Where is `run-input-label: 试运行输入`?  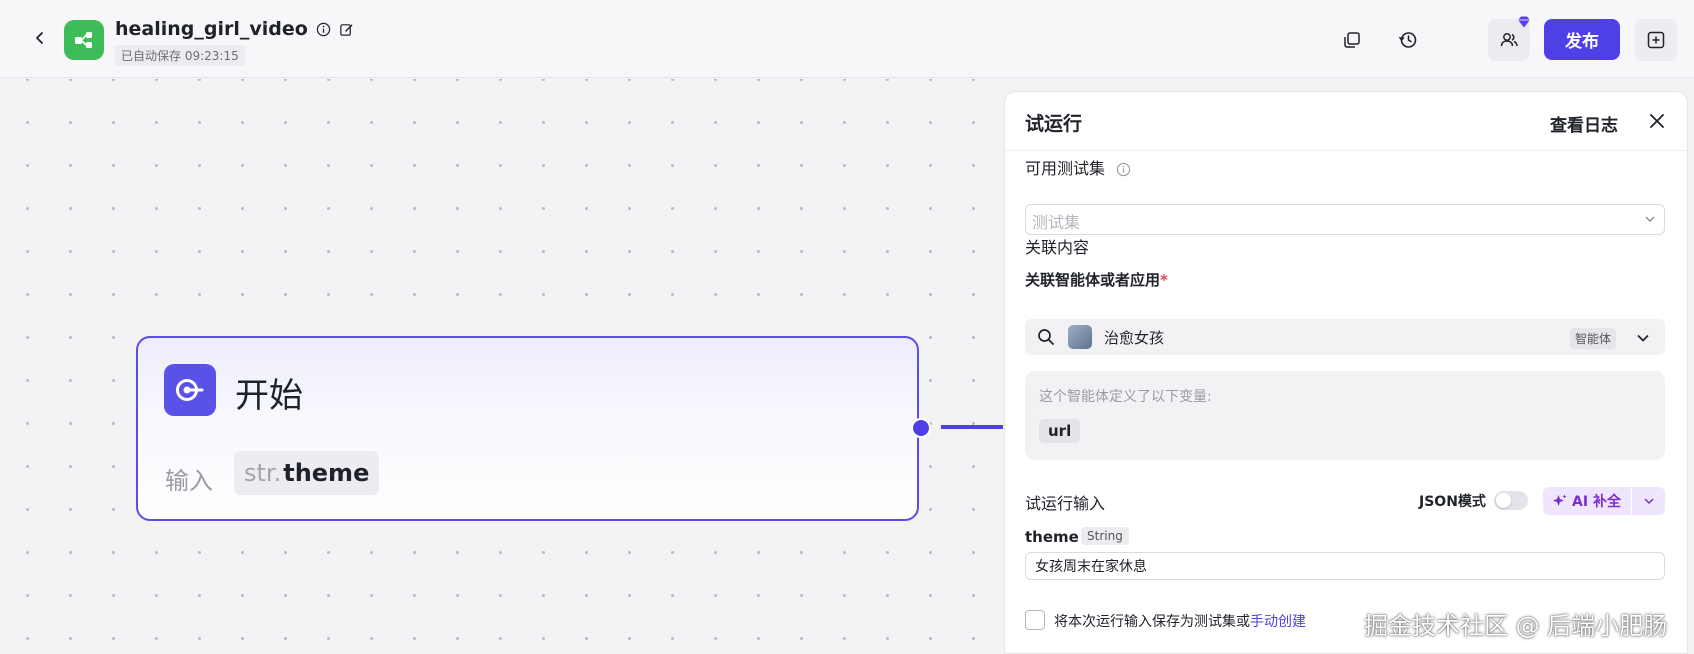
run-input-label: 试运行输入 is located at coordinates (1065, 503).